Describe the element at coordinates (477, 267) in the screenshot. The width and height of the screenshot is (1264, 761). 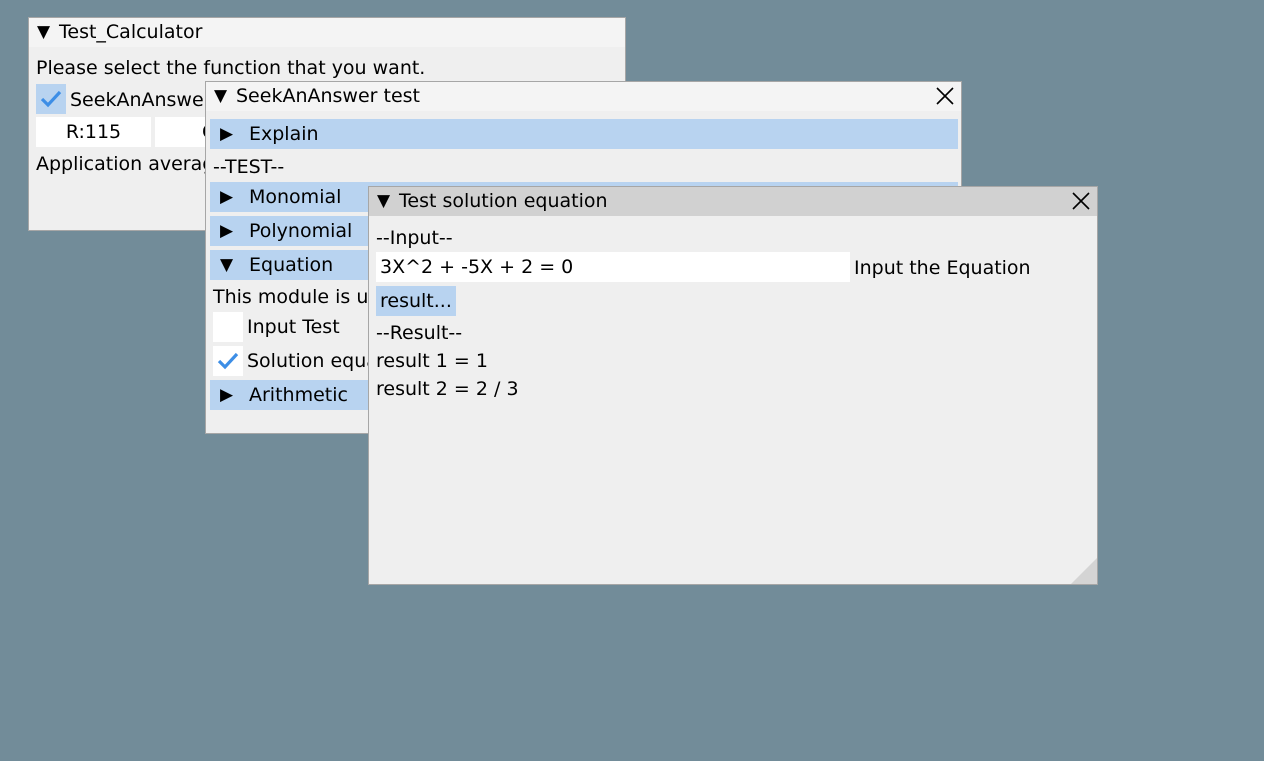
I see `equation-input-value: 3X^2 + -5X + 2 = 0` at that location.